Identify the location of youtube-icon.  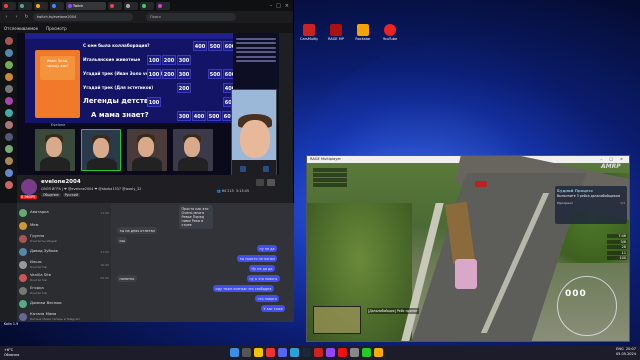
(342, 352).